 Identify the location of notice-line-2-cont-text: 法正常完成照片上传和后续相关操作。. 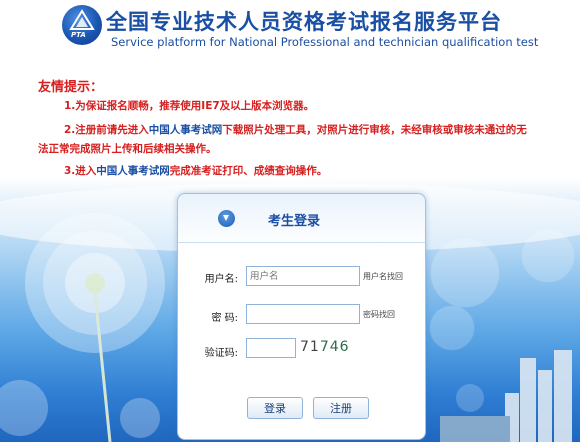
(127, 149).